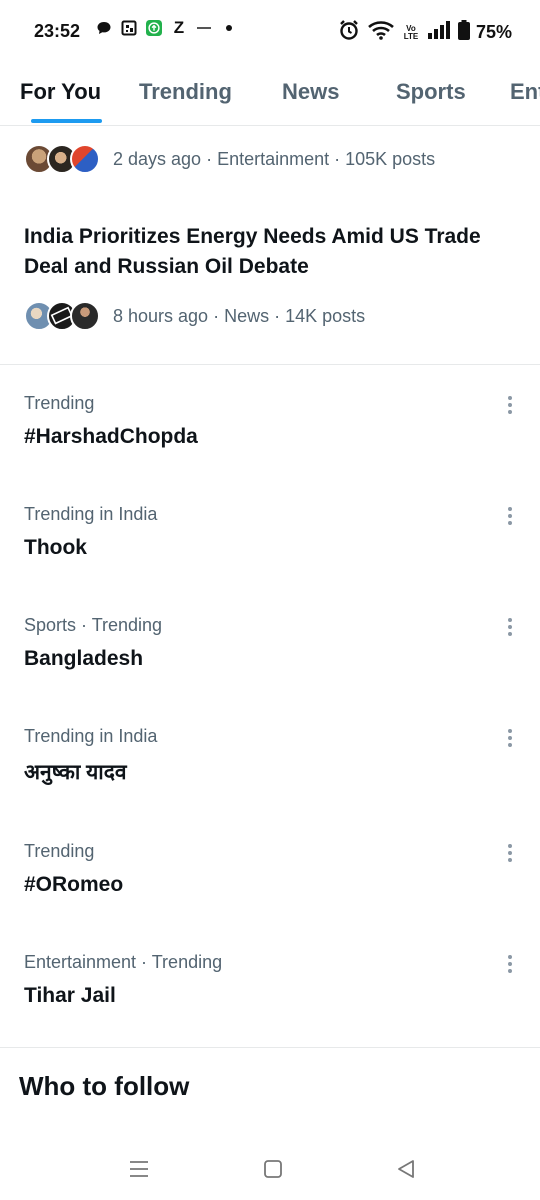 Image resolution: width=540 pixels, height=1200 pixels. I want to click on battery-percent: 75%, so click(493, 32).